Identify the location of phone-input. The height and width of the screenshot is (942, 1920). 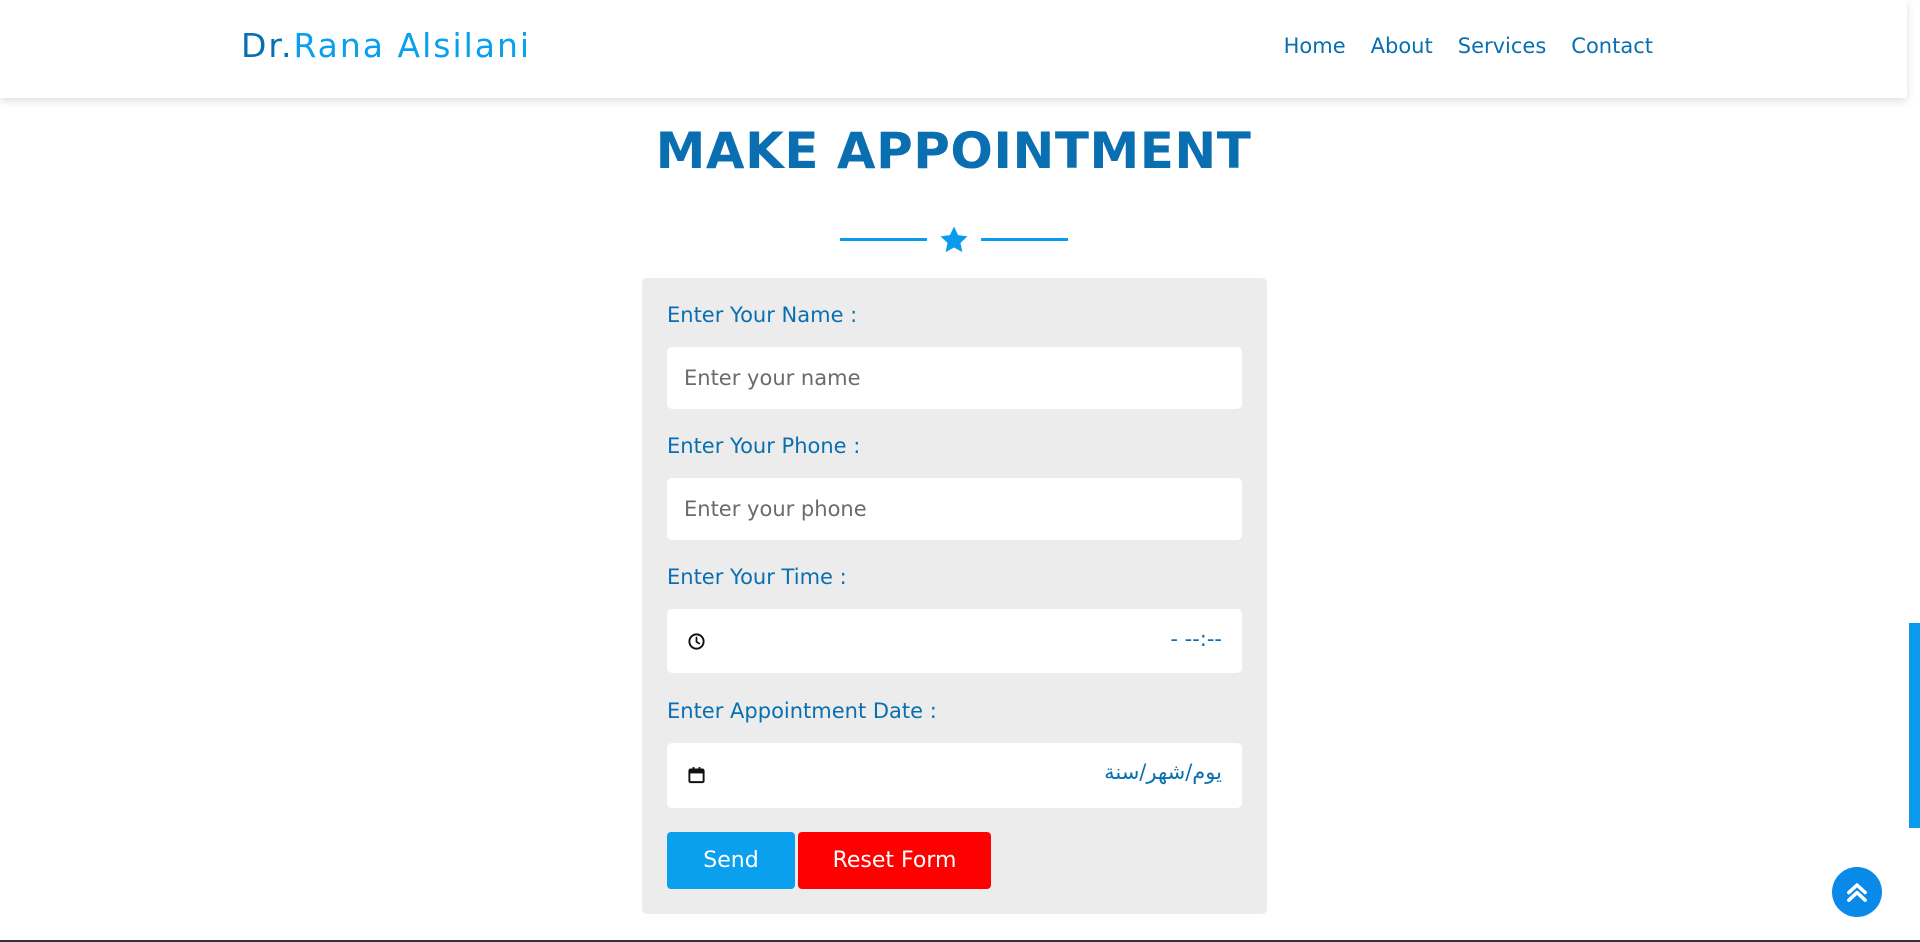
(954, 509).